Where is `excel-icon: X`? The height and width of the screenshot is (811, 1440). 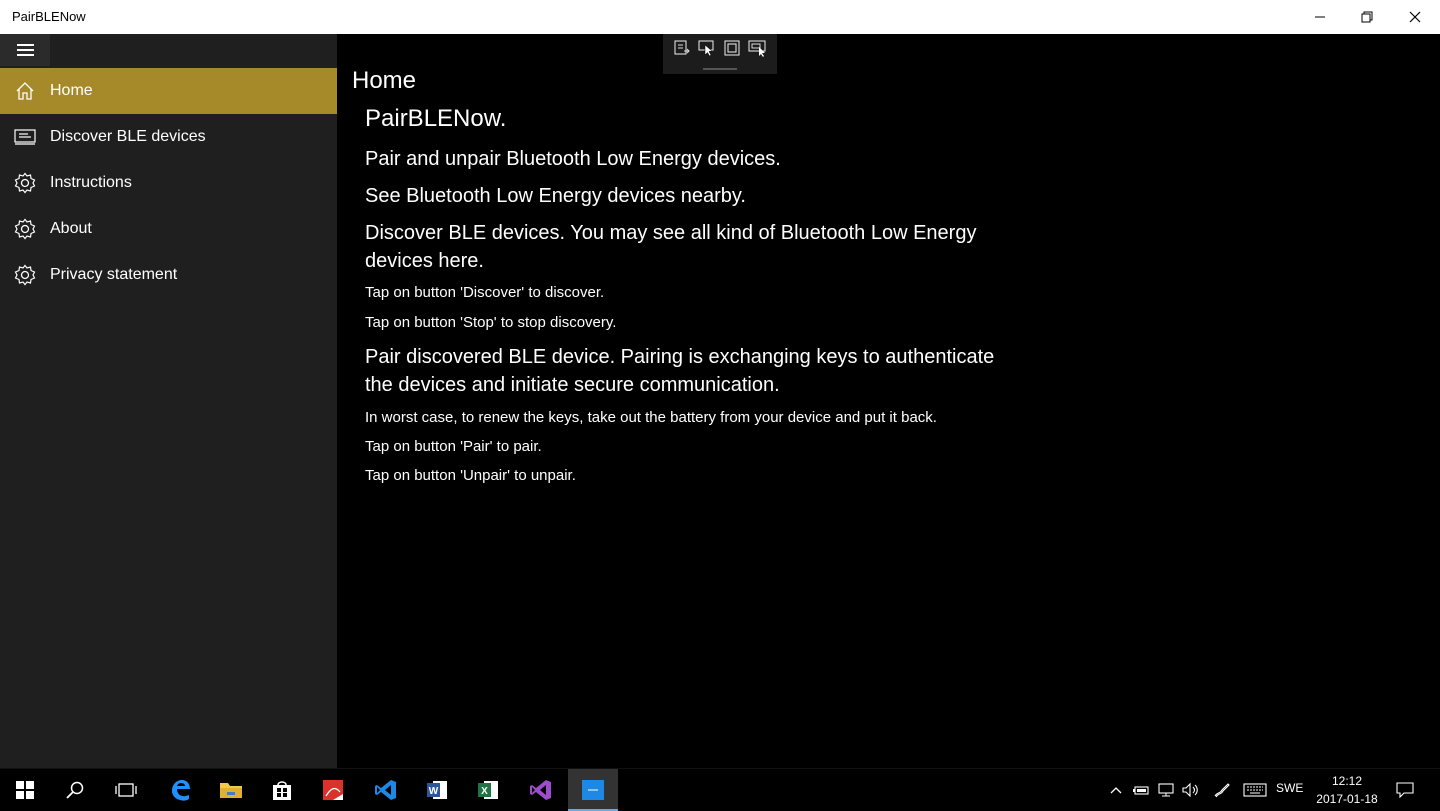
excel-icon: X is located at coordinates (488, 790).